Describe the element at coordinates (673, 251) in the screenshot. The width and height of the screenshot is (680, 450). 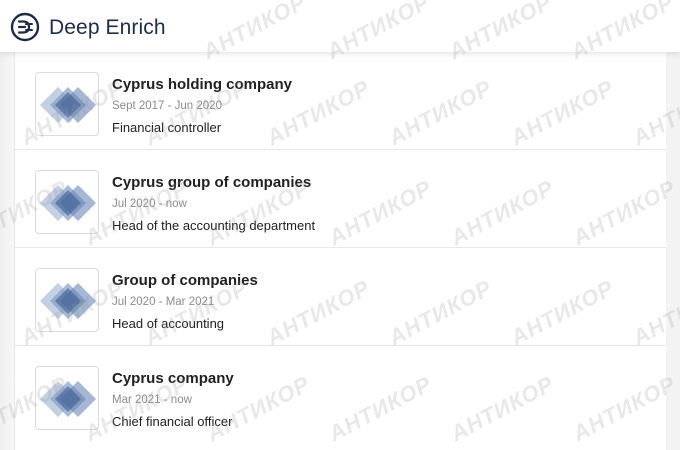
I see `scrollbar-track` at that location.